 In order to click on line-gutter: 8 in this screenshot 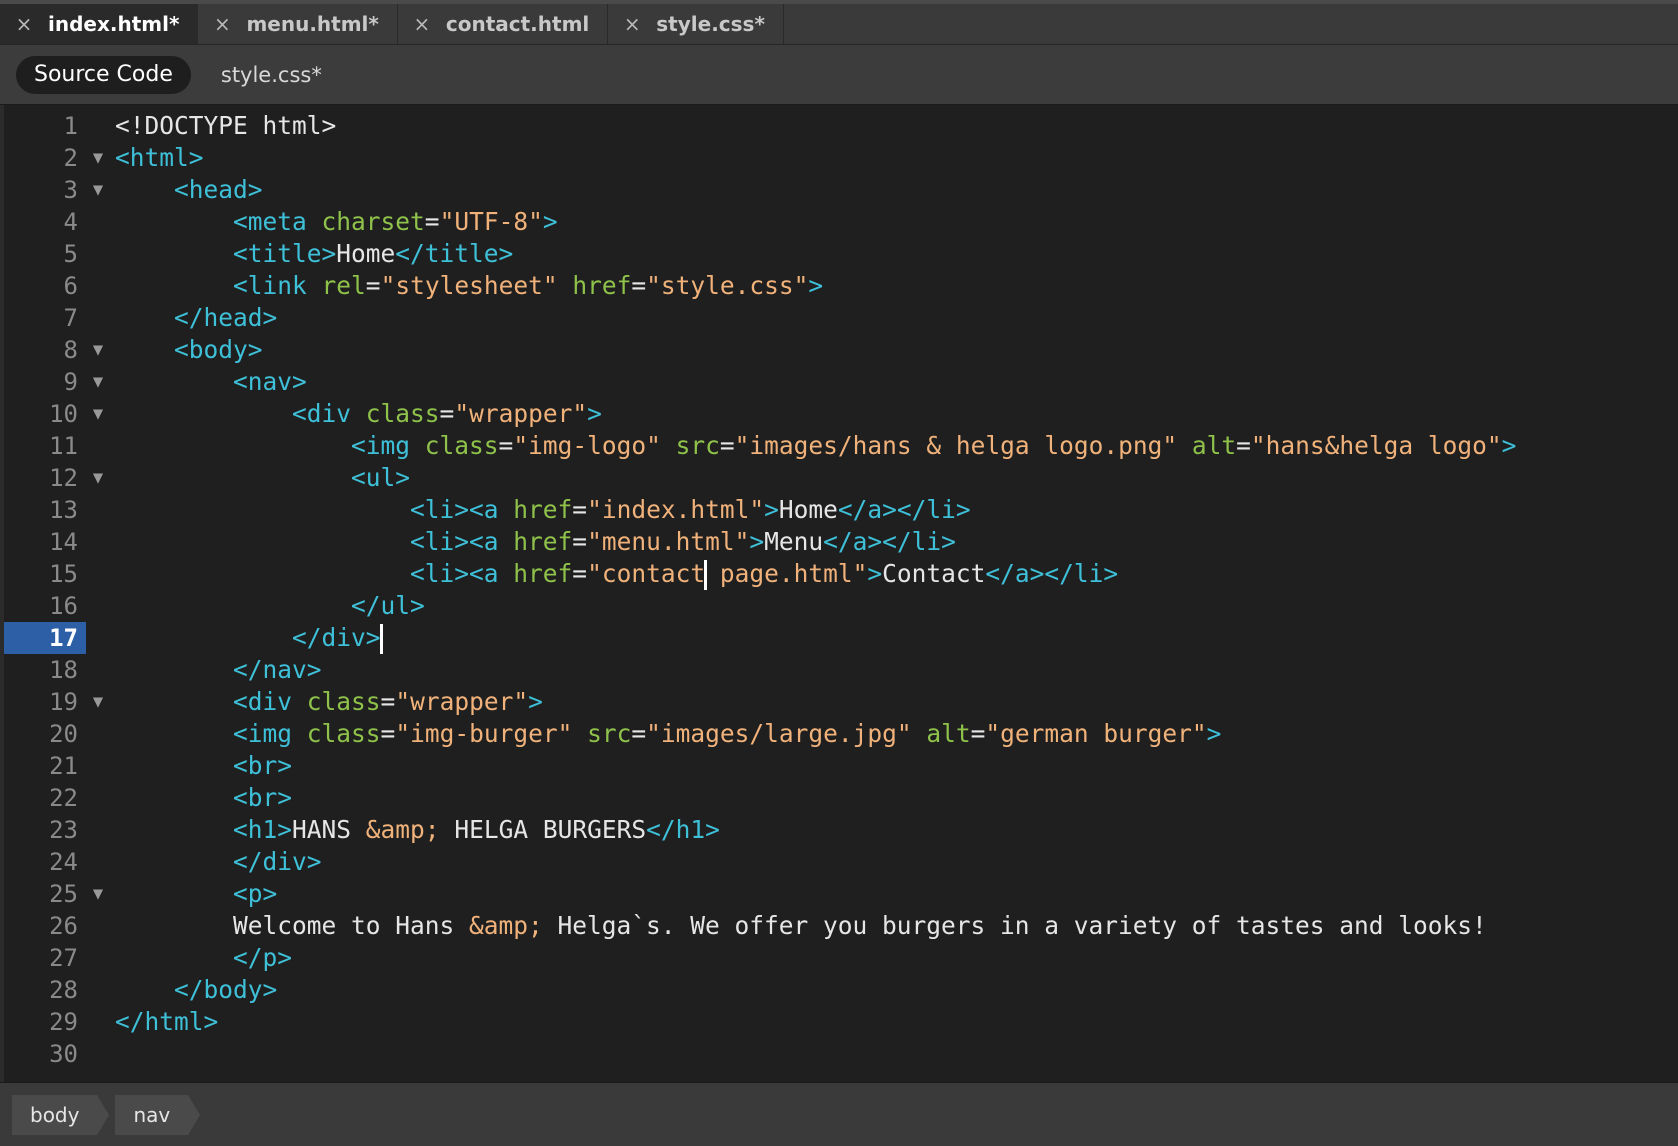, I will do `click(45, 350)`.